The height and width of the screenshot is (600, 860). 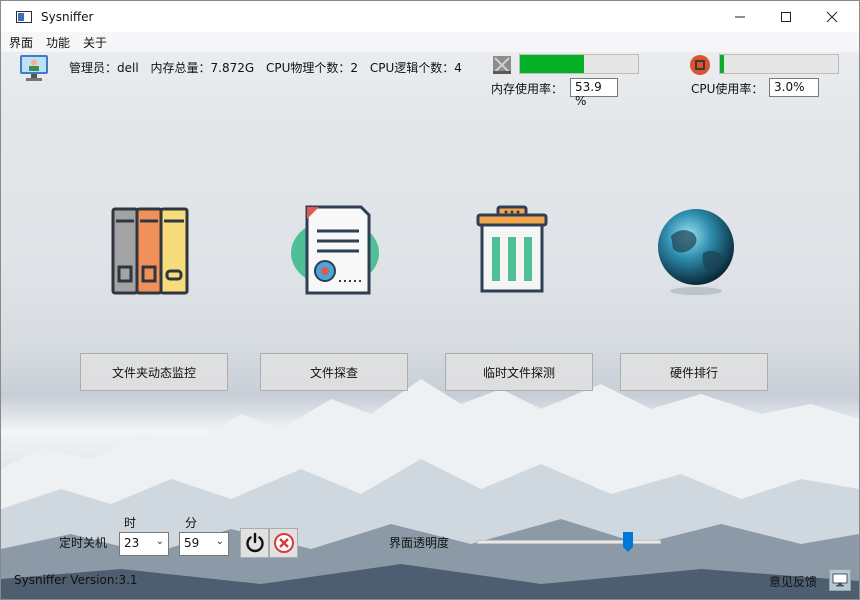 What do you see at coordinates (202, 68) in the screenshot?
I see `memory-total: 内存总量：7.872G` at bounding box center [202, 68].